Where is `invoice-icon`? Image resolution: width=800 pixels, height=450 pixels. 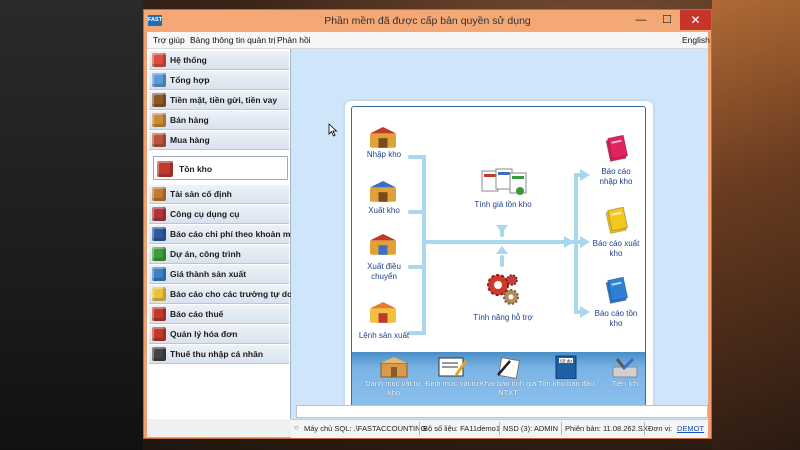 invoice-icon is located at coordinates (159, 334).